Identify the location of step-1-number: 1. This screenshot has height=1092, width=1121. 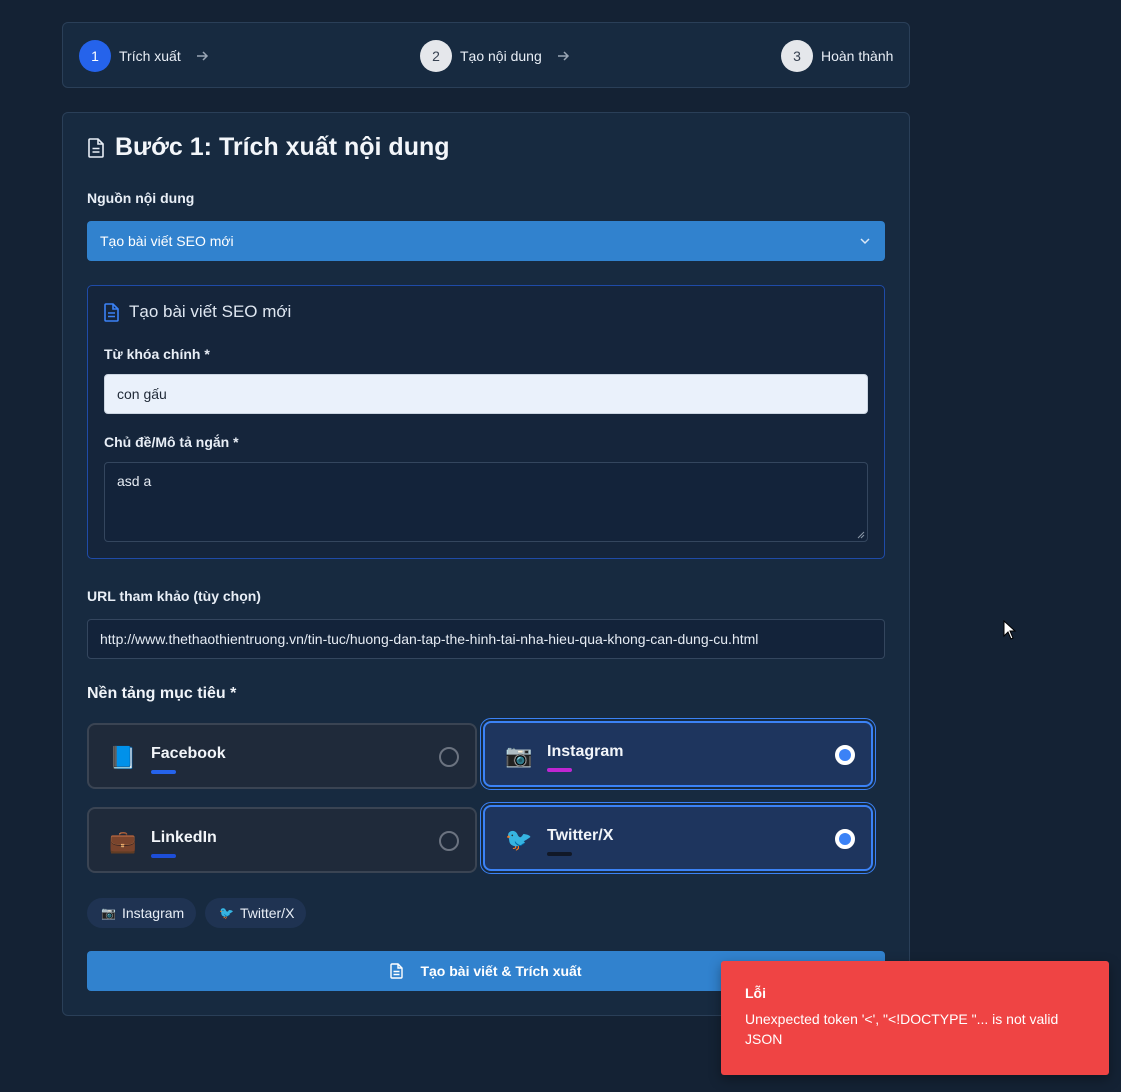
(95, 56).